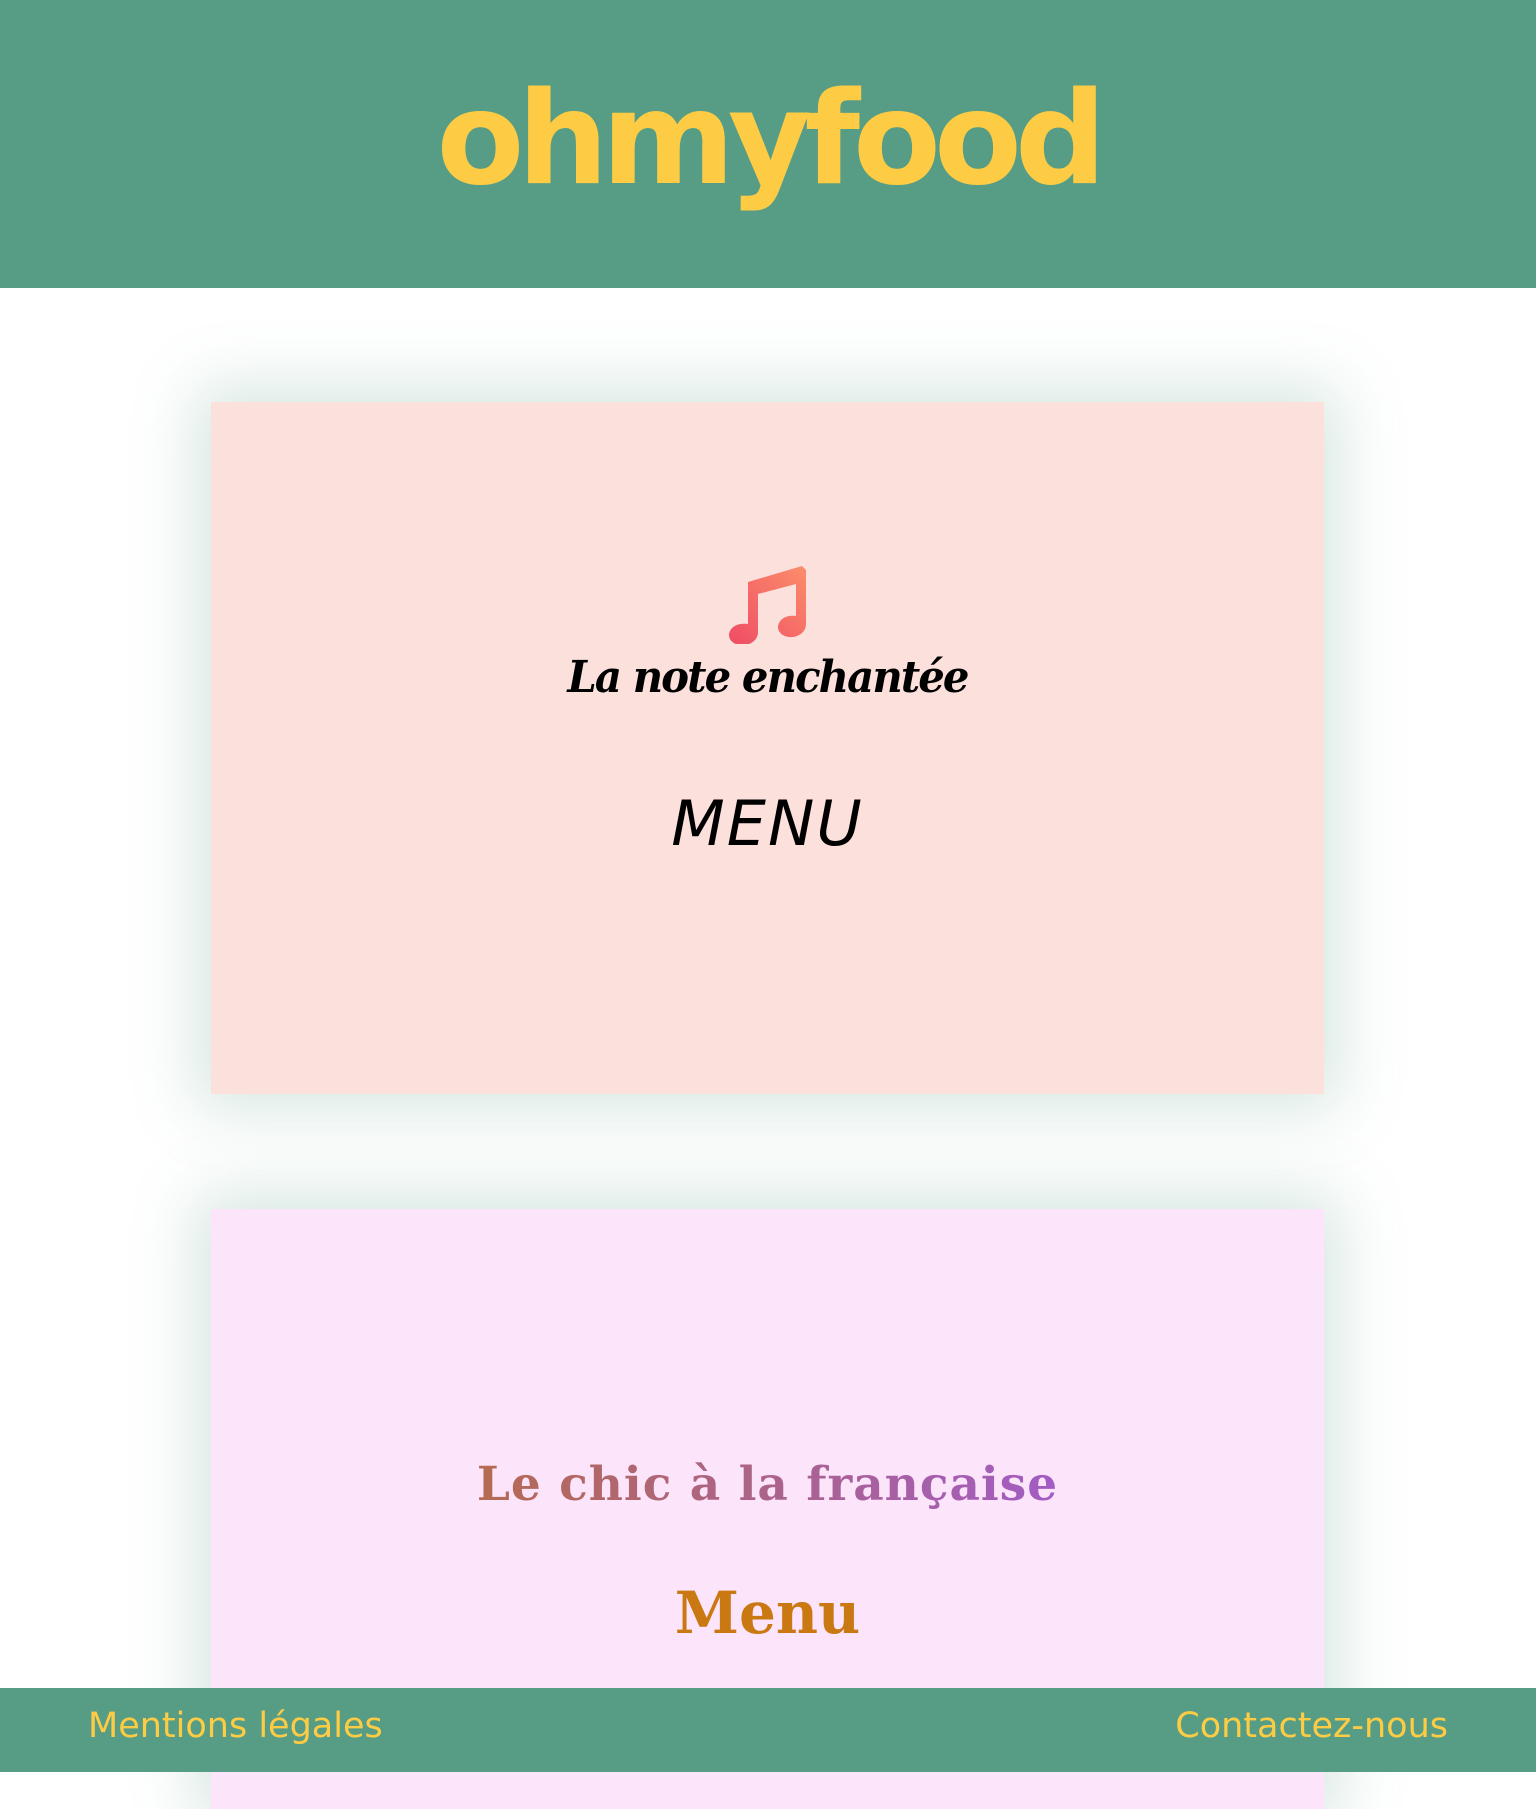  Describe the element at coordinates (768, 677) in the screenshot. I see `restaurant-name: La note enchantée` at that location.